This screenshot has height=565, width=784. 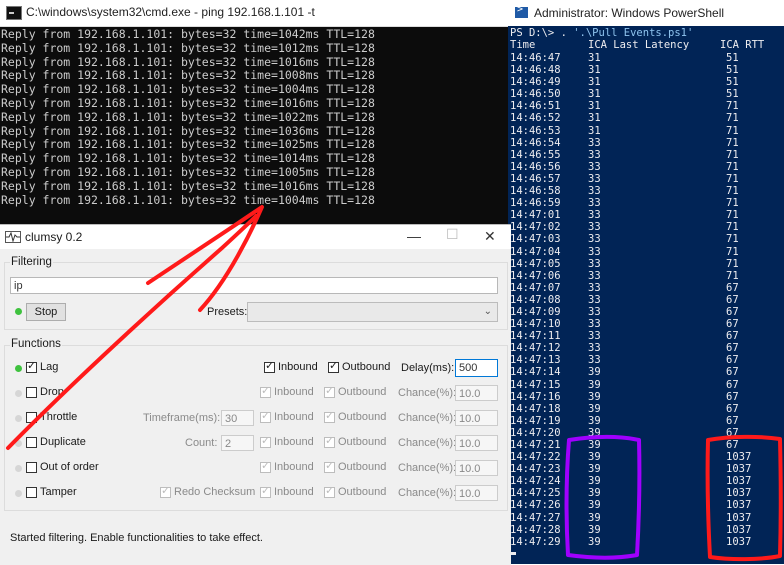 What do you see at coordinates (535, 58) in the screenshot?
I see `cell-time: 14:46:47` at bounding box center [535, 58].